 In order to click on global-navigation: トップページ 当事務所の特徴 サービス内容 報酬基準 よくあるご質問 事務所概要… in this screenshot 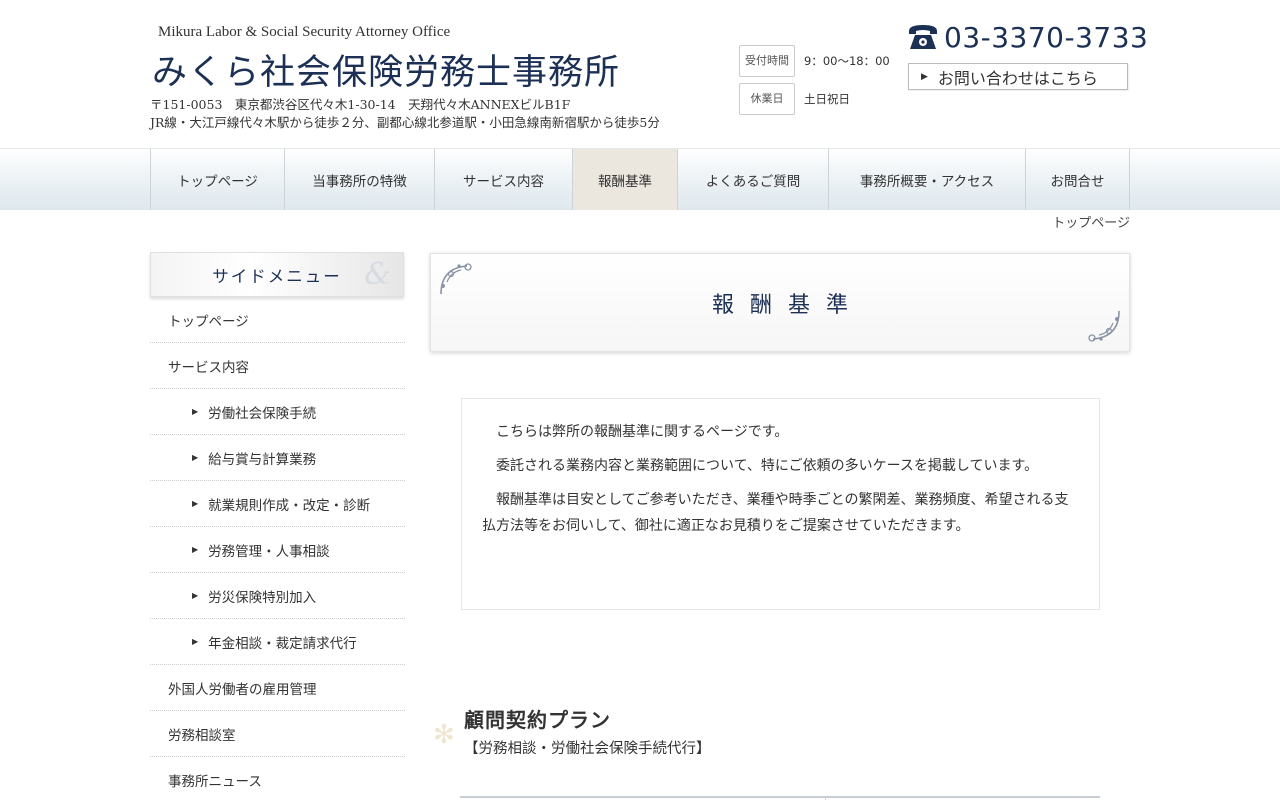, I will do `click(640, 179)`.